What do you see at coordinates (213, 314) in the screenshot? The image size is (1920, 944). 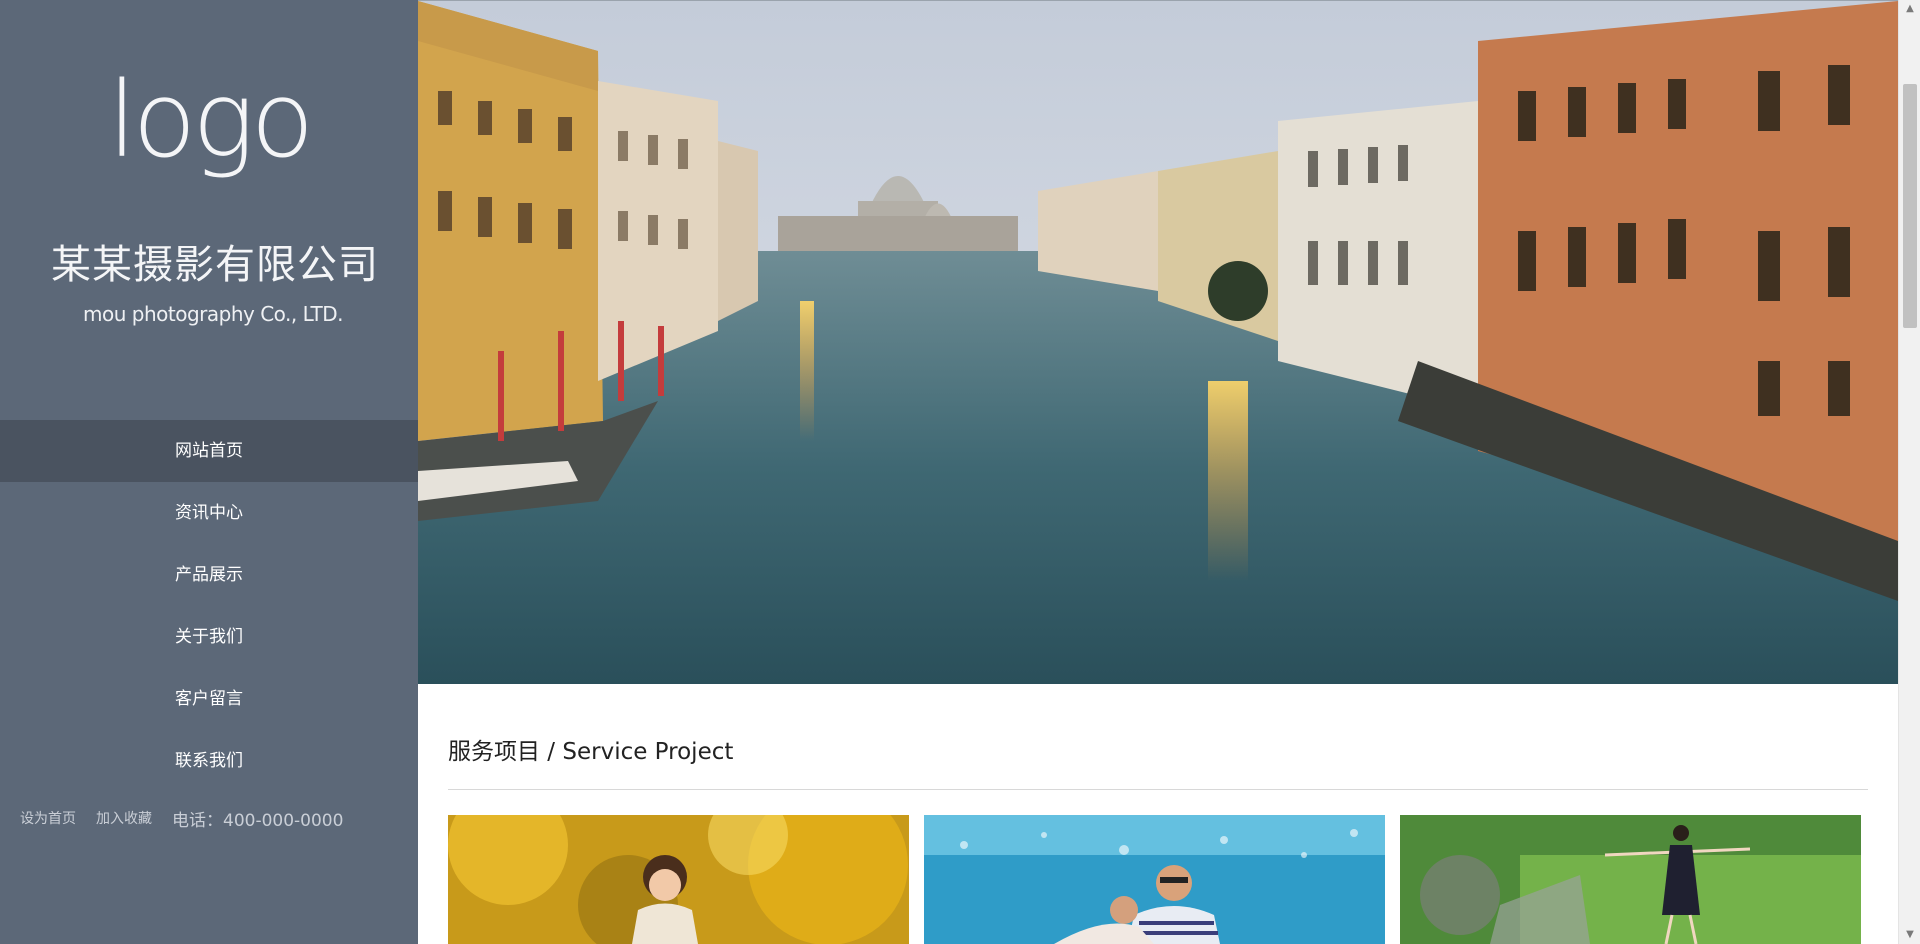 I see `company-name-en: mou photography Co., LTD.` at bounding box center [213, 314].